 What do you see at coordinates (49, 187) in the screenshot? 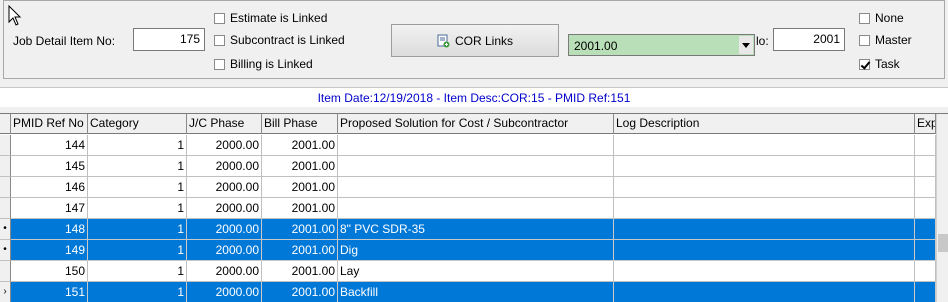
I see `cell-pmid: 146` at bounding box center [49, 187].